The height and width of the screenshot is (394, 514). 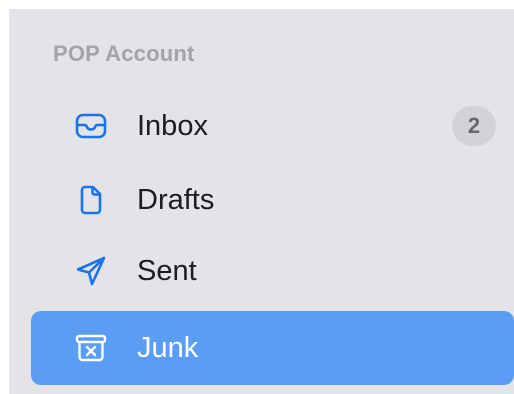 What do you see at coordinates (91, 200) in the screenshot?
I see `document-icon` at bounding box center [91, 200].